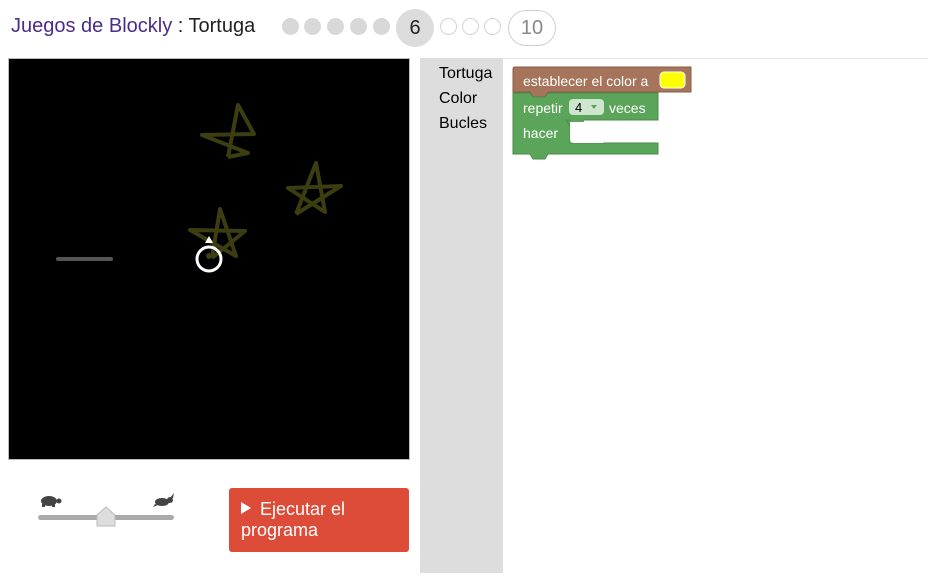 The width and height of the screenshot is (928, 579). I want to click on slider-knob, so click(106, 517).